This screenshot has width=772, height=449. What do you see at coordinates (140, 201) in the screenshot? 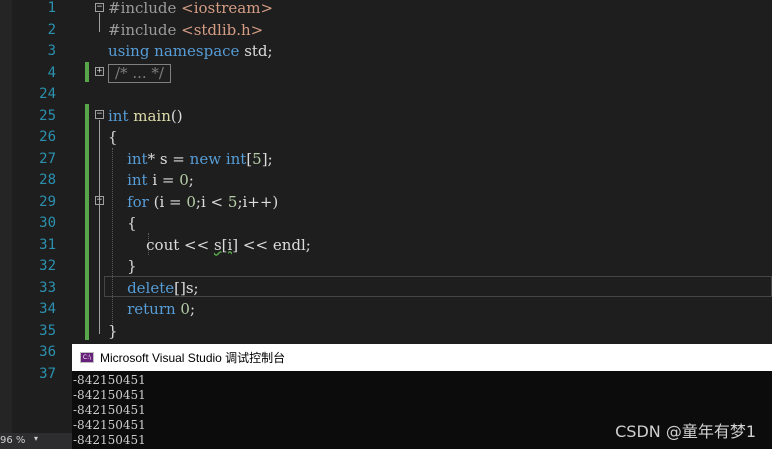
I see `code-token: for` at bounding box center [140, 201].